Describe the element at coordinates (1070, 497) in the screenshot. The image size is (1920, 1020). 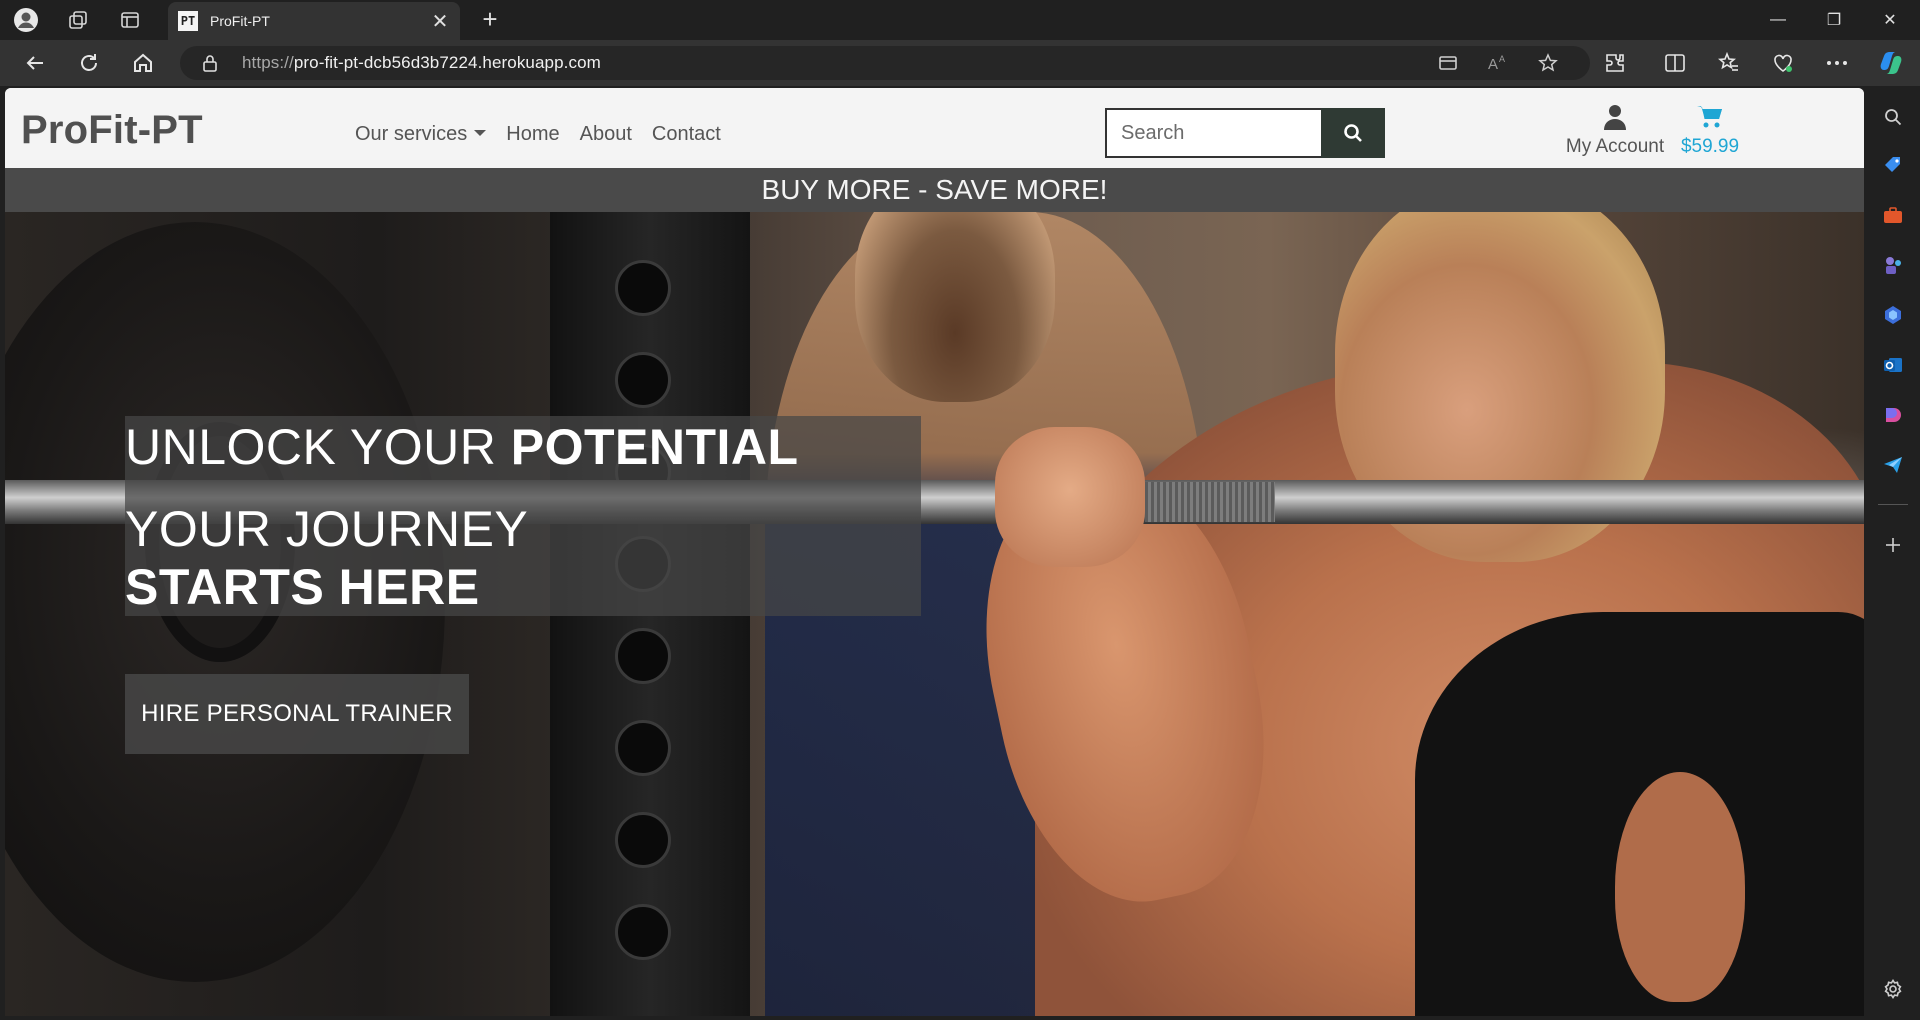
I see `hero-image-athlete-hand` at that location.